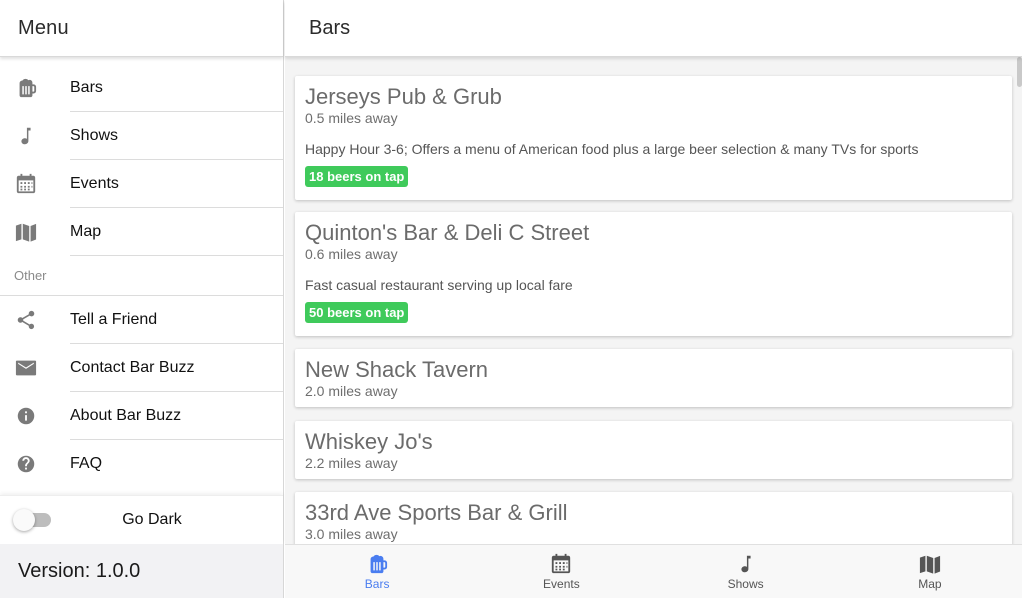 This screenshot has height=598, width=1022. Describe the element at coordinates (176, 232) in the screenshot. I see `menu-item-label: Map` at that location.